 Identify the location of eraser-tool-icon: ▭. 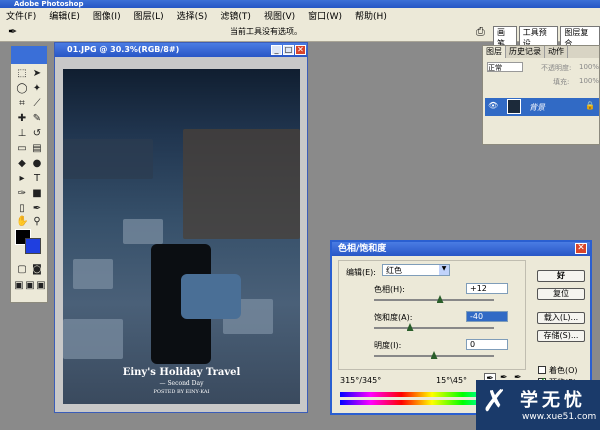
(22, 149).